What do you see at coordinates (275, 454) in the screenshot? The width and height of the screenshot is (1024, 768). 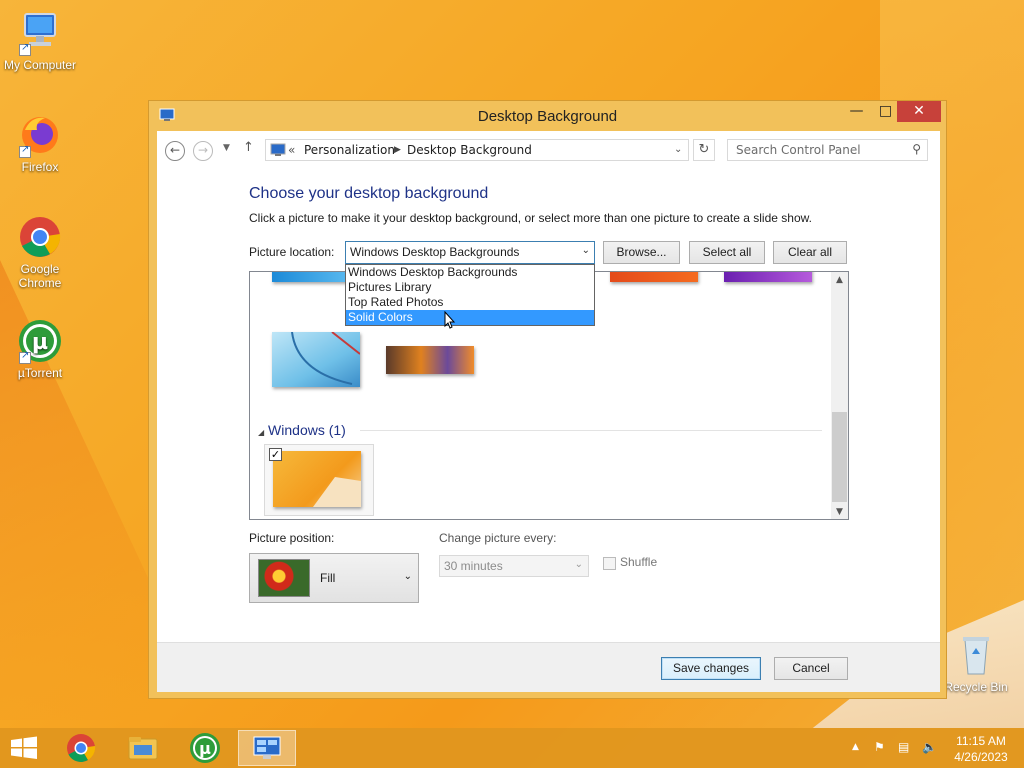 I see `wallpaper-checkbox: ✓` at bounding box center [275, 454].